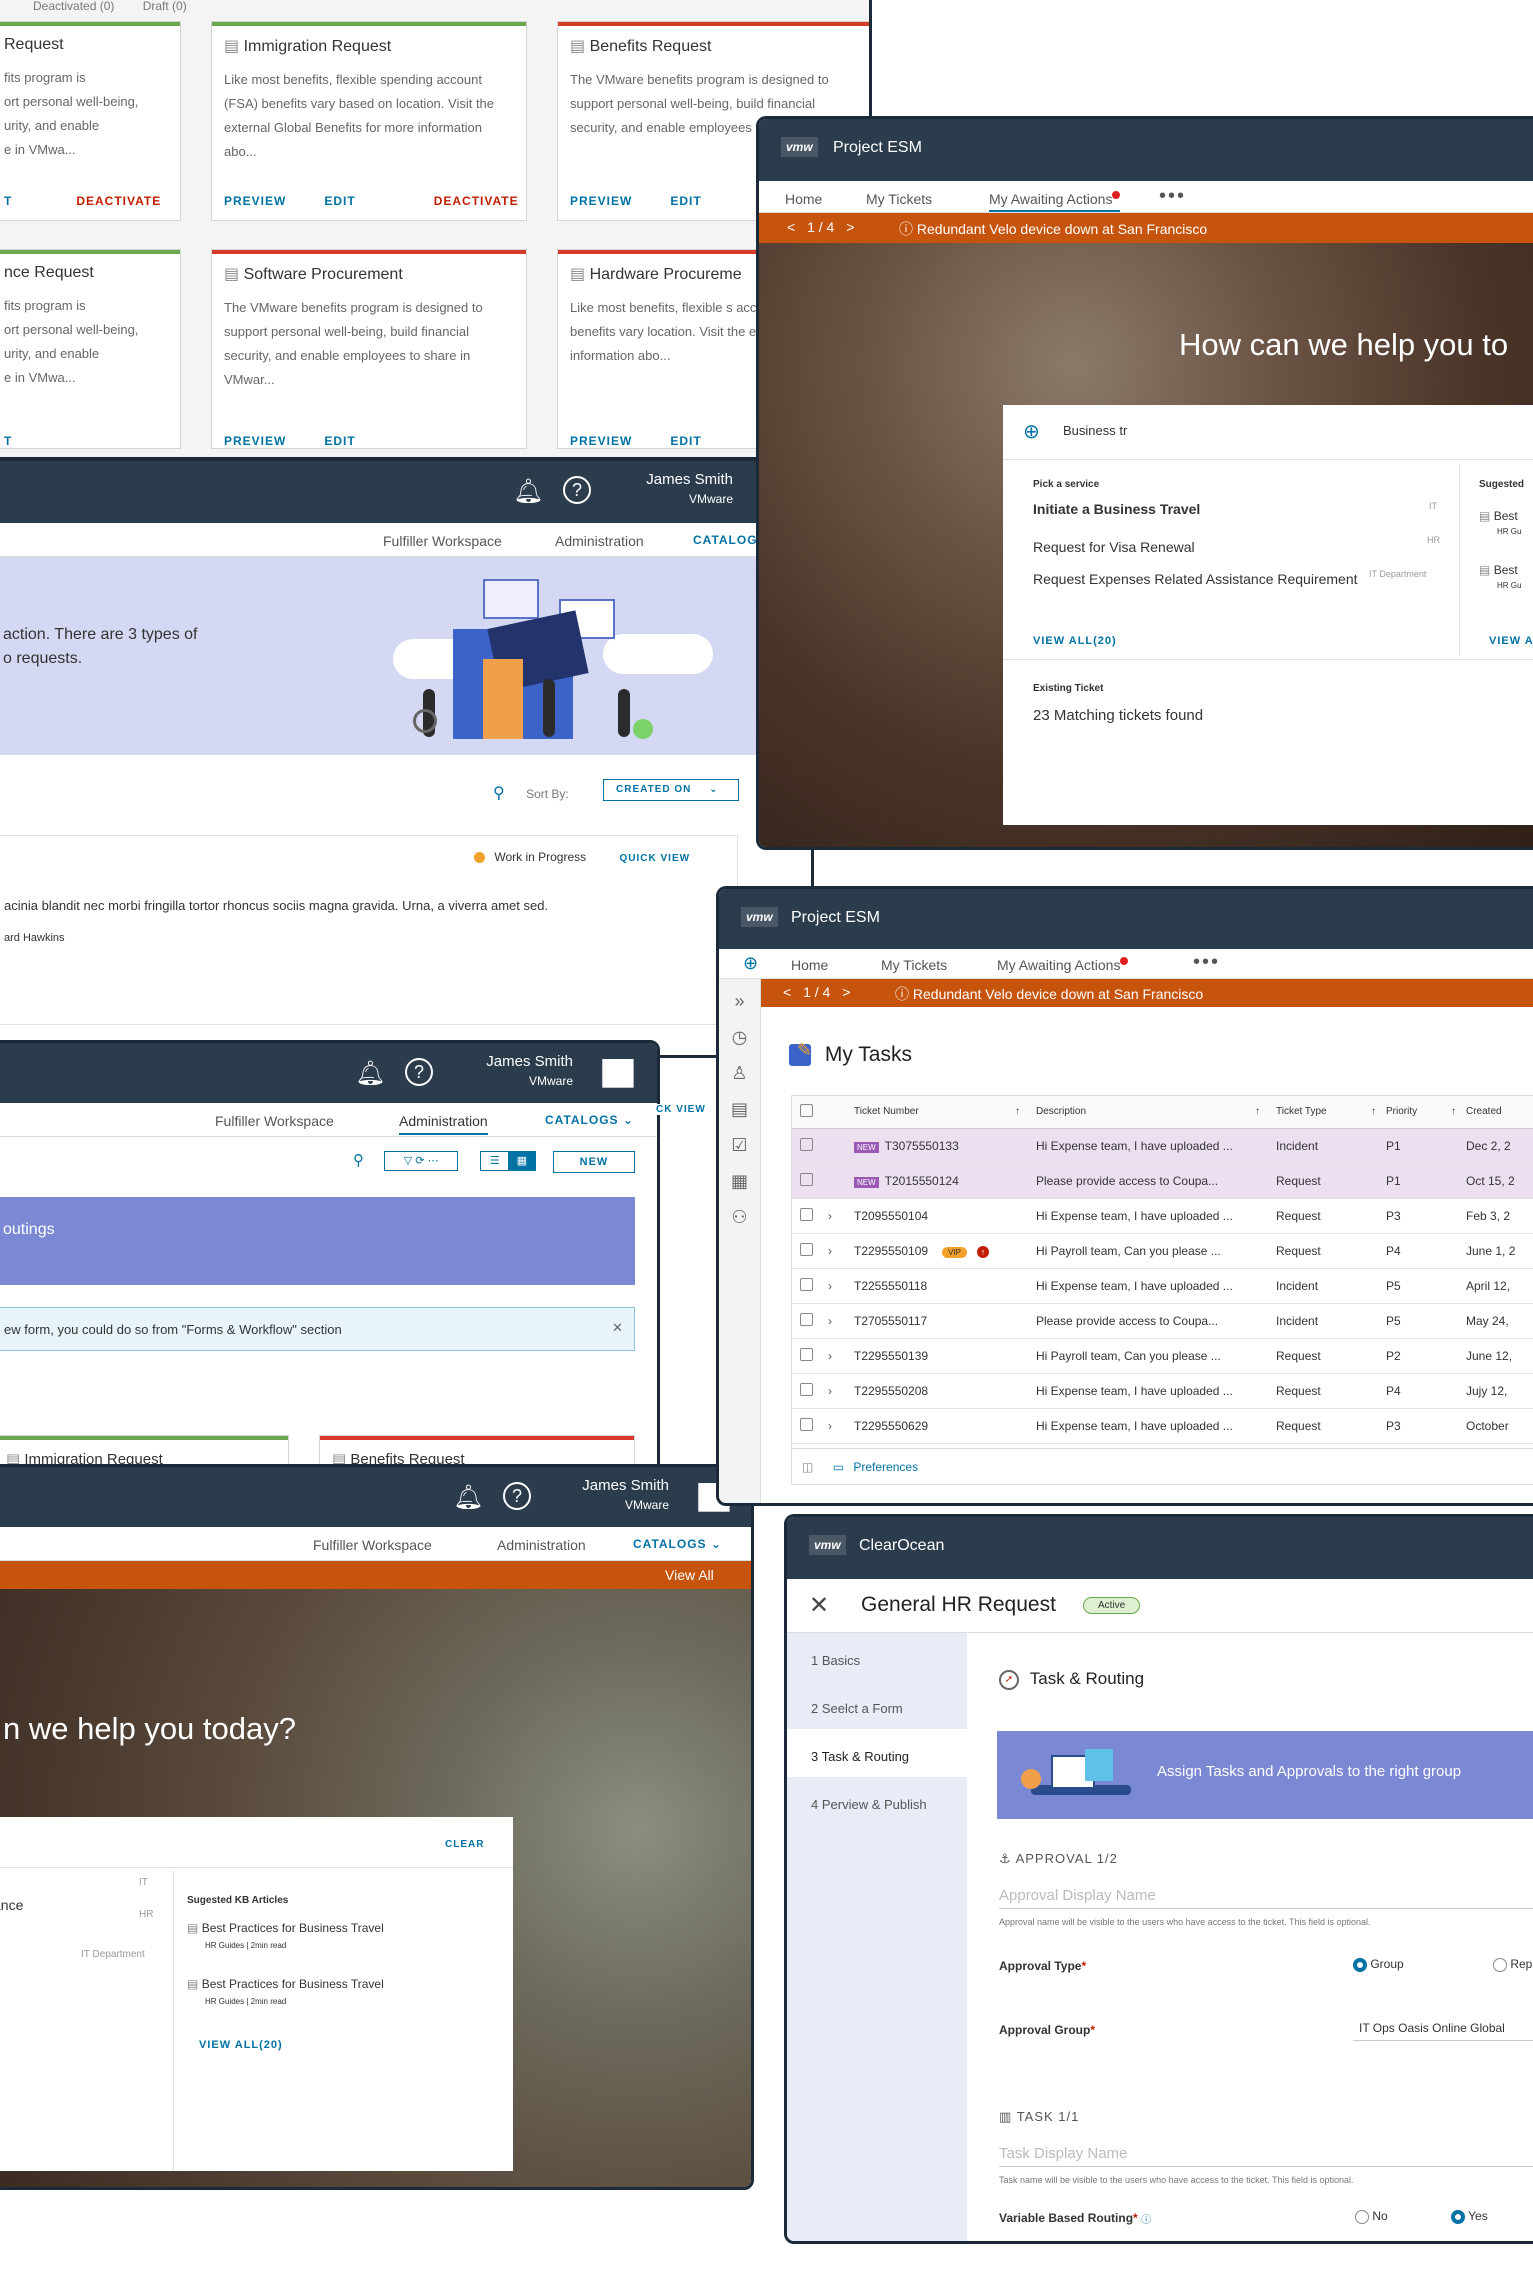 This screenshot has height=2276, width=1533. What do you see at coordinates (1266, 2152) in the screenshot?
I see `task-name-input: Task Display Name` at bounding box center [1266, 2152].